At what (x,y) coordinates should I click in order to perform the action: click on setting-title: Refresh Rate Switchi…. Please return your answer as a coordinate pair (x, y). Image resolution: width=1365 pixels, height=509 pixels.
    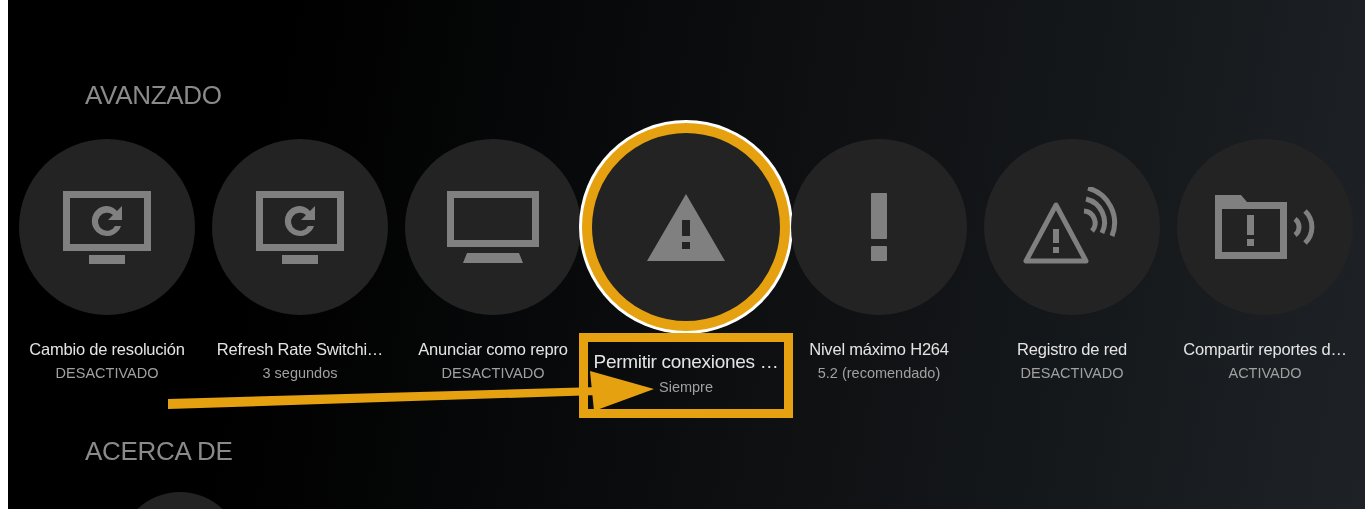
    Looking at the image, I should click on (300, 349).